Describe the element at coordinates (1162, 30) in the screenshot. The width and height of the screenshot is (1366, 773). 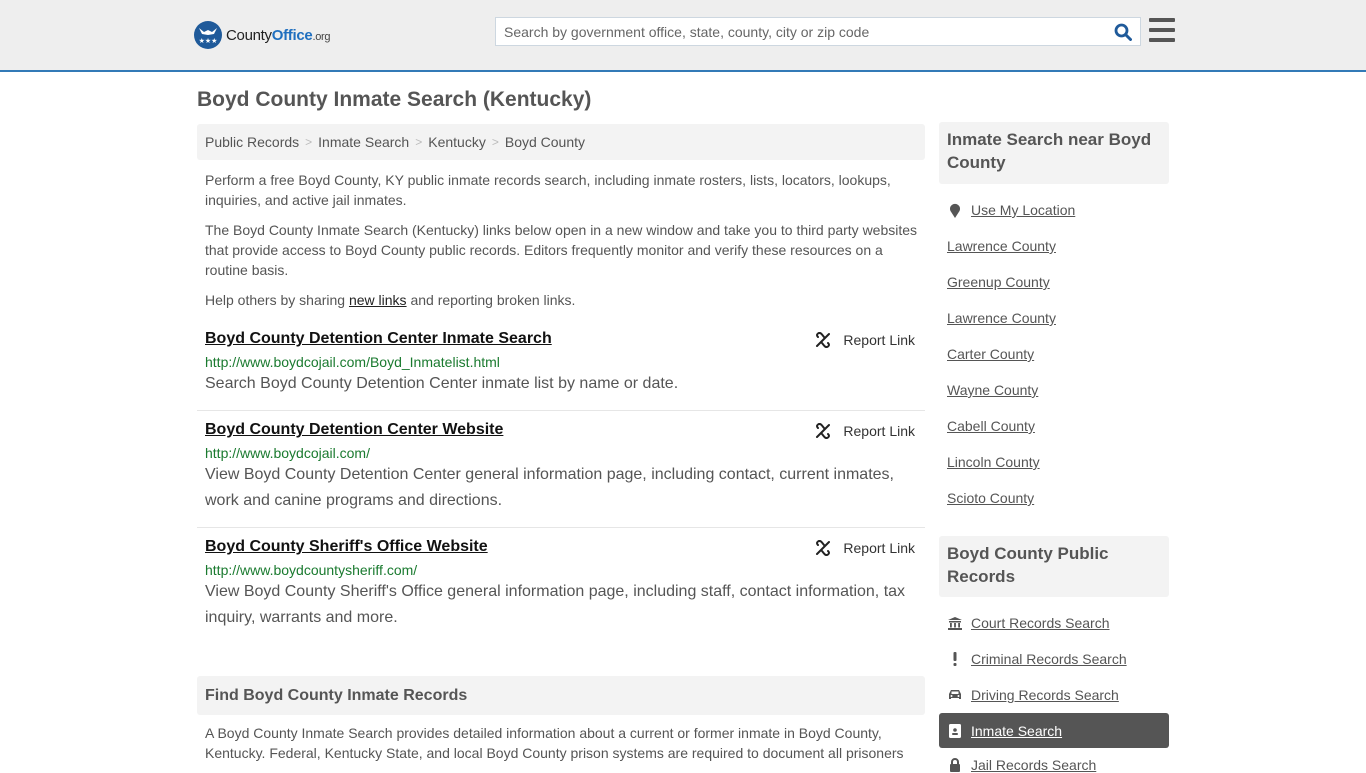
I see `hamburger-menu-icon` at that location.